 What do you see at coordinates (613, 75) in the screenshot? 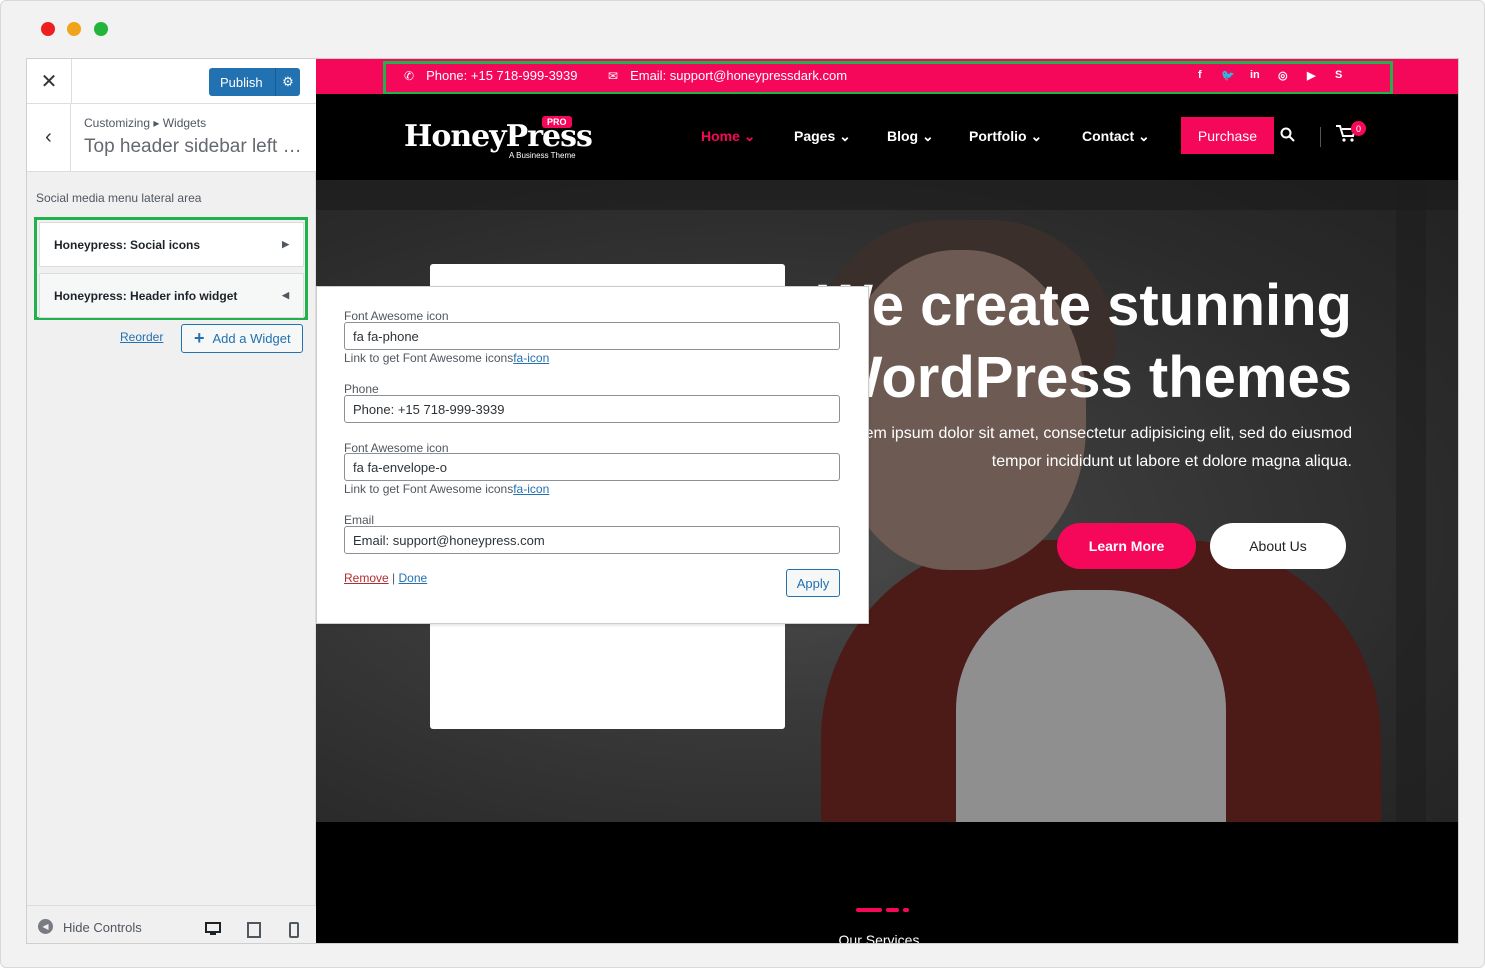
I see `envelope-icon: ✉` at bounding box center [613, 75].